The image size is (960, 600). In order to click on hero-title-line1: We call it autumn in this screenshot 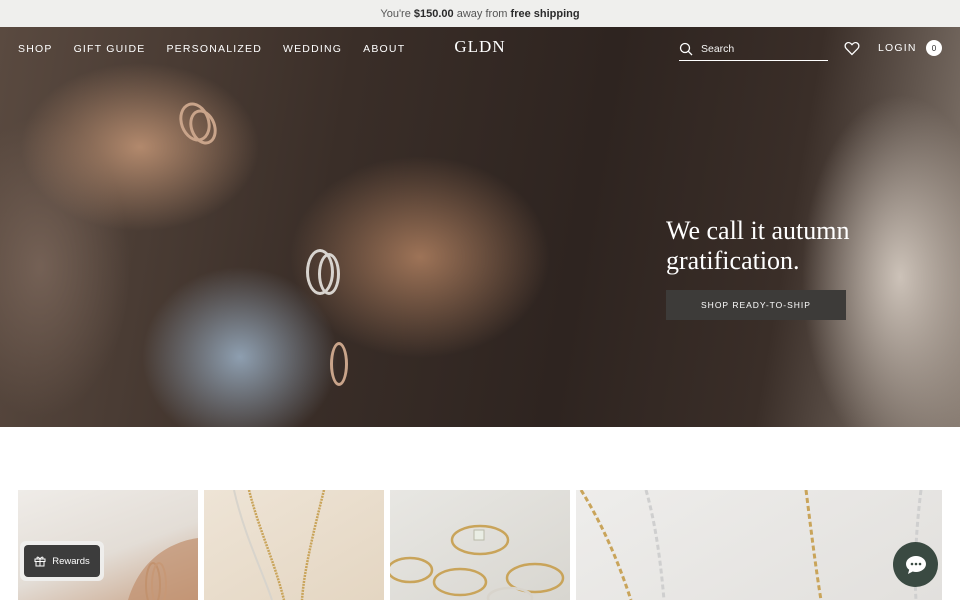, I will do `click(758, 230)`.